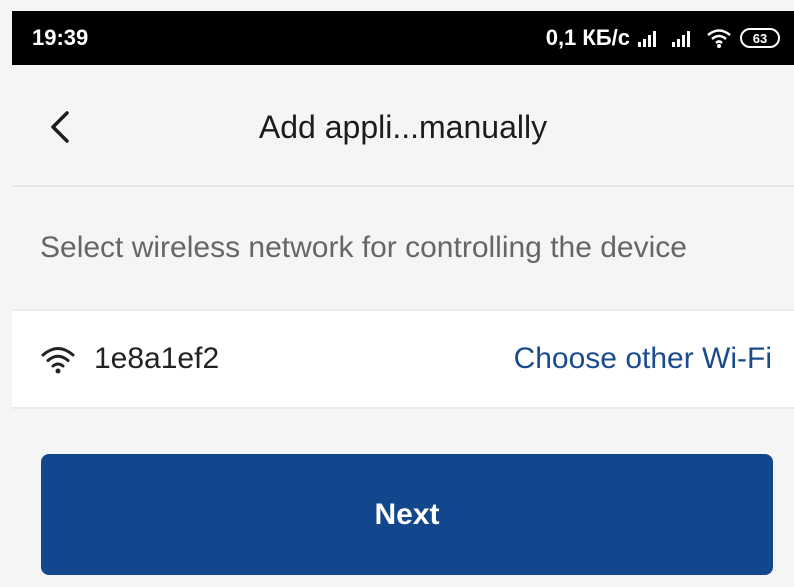  I want to click on status-indicators: 0,1 КБ/с 63, so click(663, 38).